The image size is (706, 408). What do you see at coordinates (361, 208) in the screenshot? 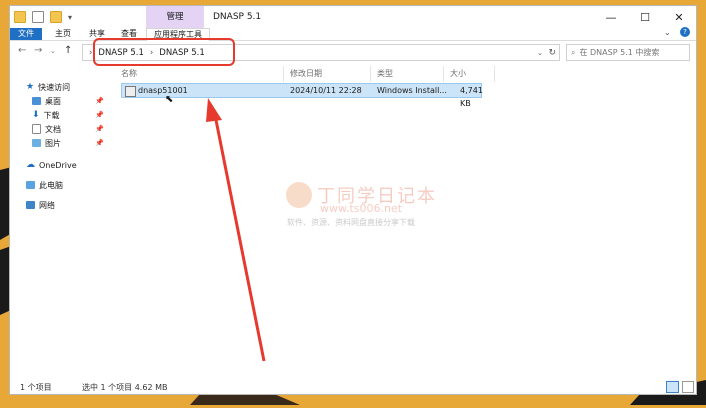
I see `watermark-url: www.ts006.net` at bounding box center [361, 208].